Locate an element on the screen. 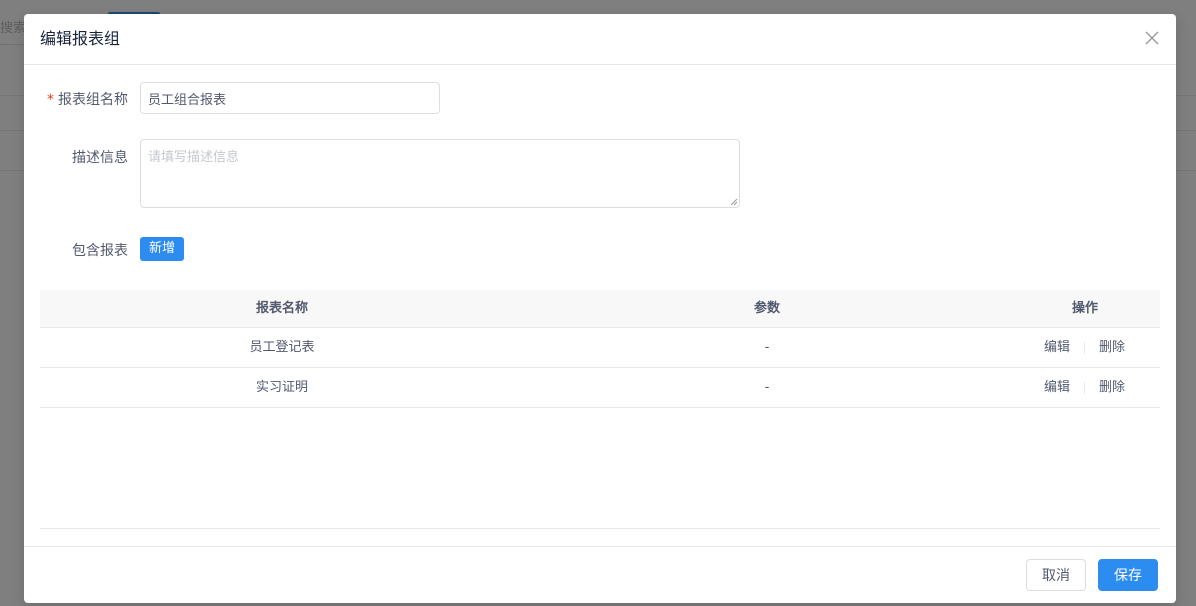 The height and width of the screenshot is (606, 1196). table-header: 报表名称 参数 操作 is located at coordinates (600, 309).